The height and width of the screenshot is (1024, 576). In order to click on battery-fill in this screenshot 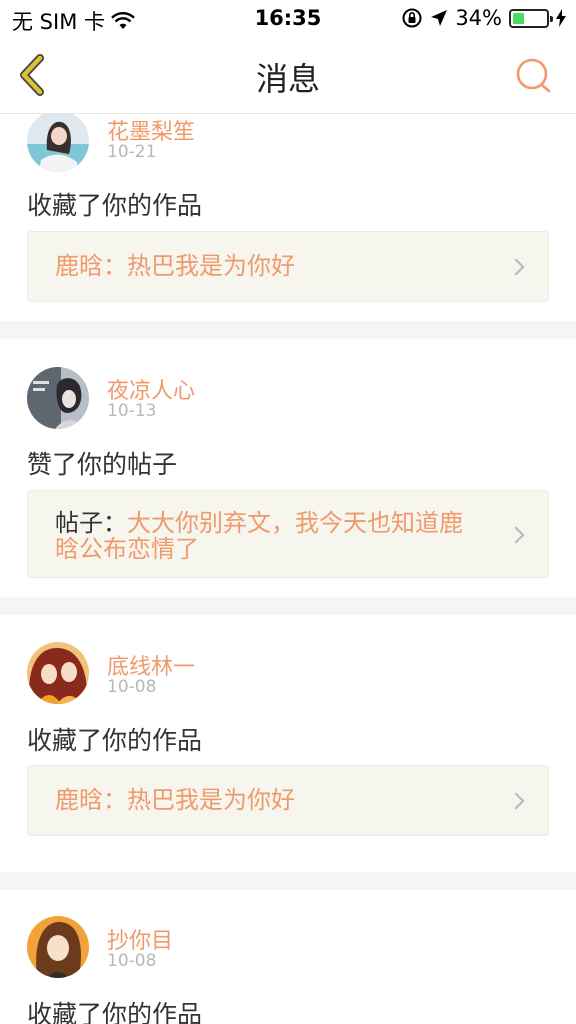, I will do `click(518, 18)`.